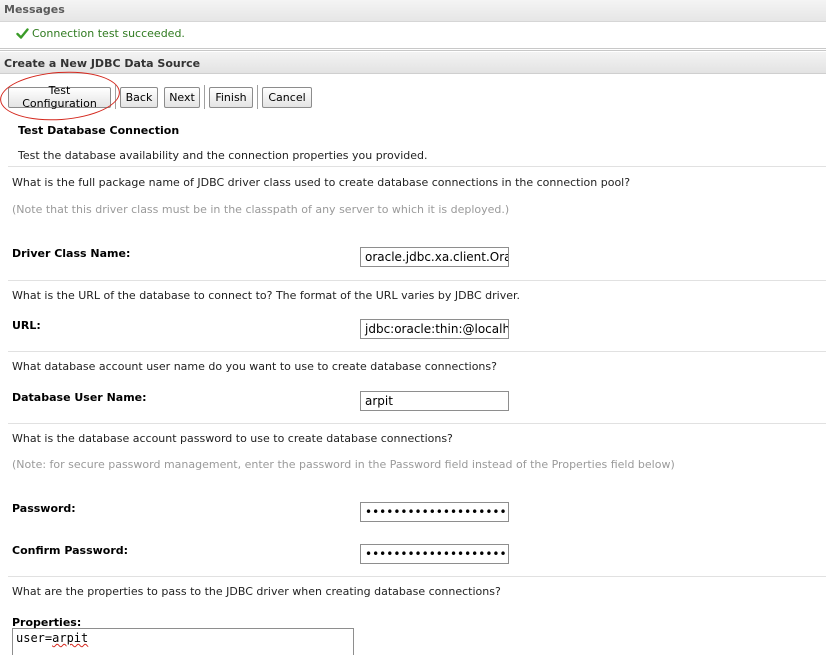  I want to click on url-input: jdbc:oracle:thin:@localh, so click(434, 329).